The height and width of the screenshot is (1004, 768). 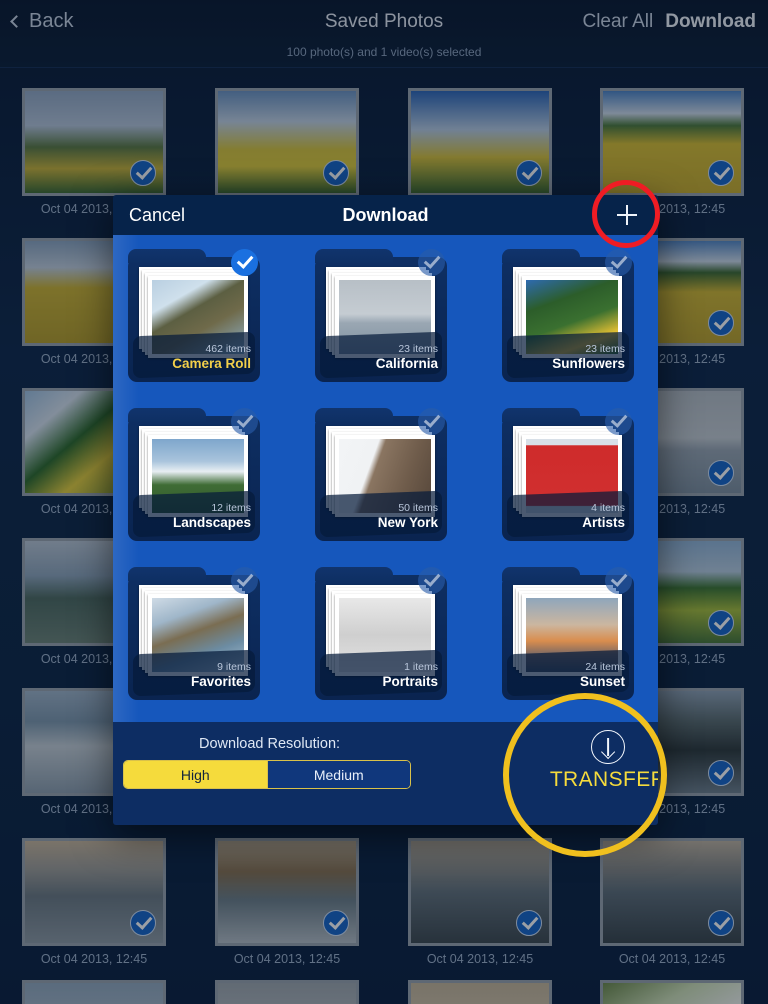 What do you see at coordinates (194, 478) in the screenshot?
I see `album-content: 12 items Landscapes` at bounding box center [194, 478].